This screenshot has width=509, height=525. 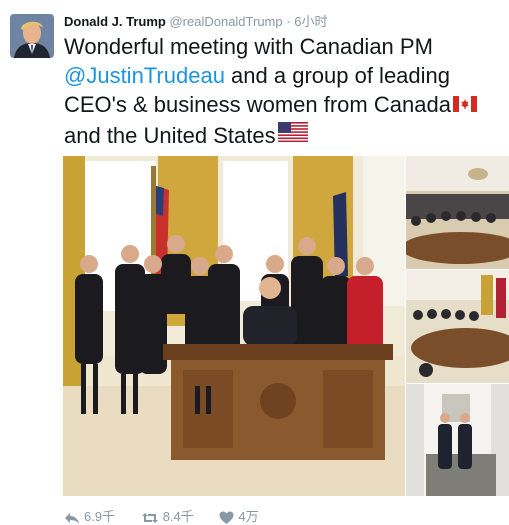 I want to click on retweet-icon, so click(x=149, y=517).